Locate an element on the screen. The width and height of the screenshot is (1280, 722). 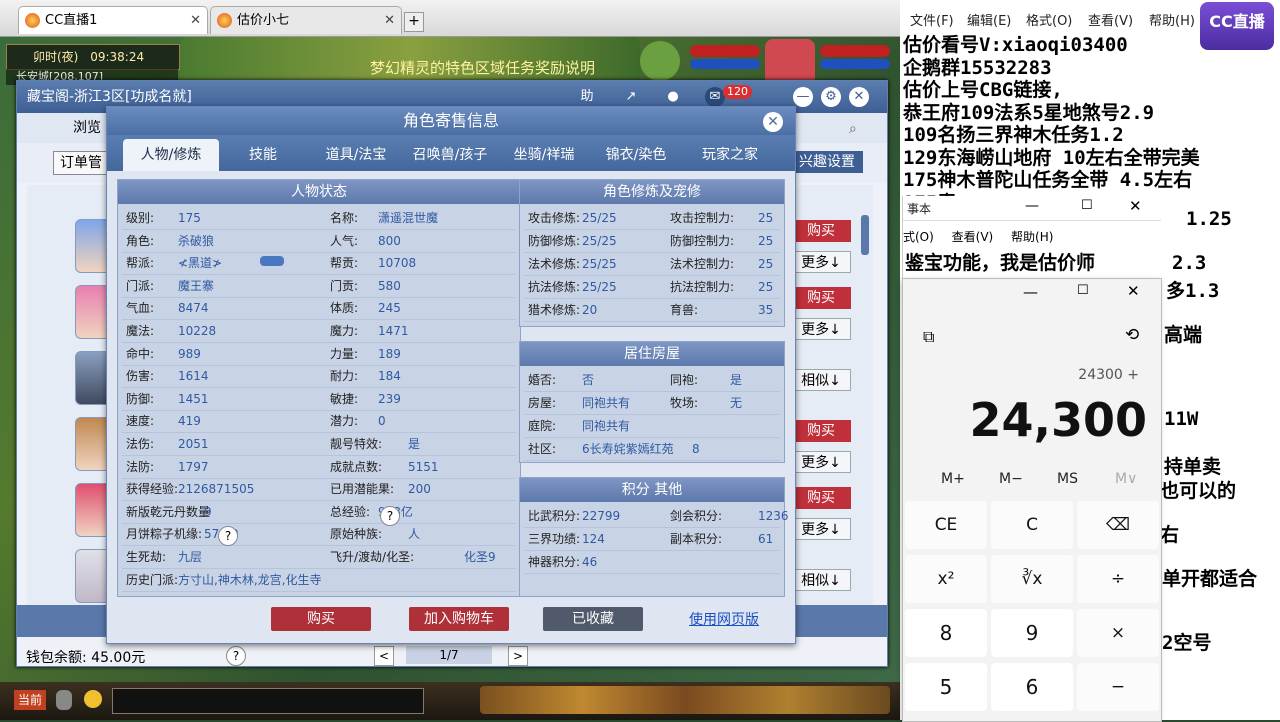
share-icon: ↗ is located at coordinates (631, 97).